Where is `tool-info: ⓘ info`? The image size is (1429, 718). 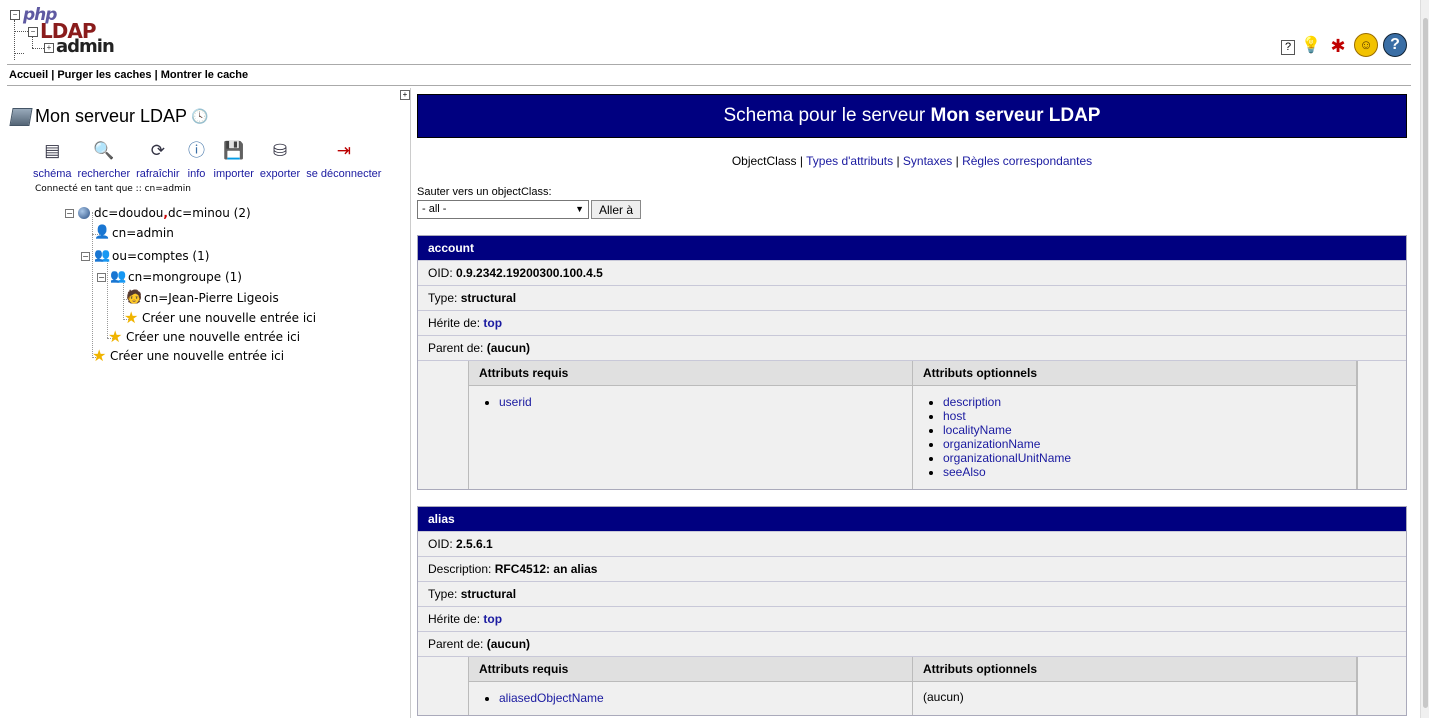
tool-info: ⓘ info is located at coordinates (197, 160).